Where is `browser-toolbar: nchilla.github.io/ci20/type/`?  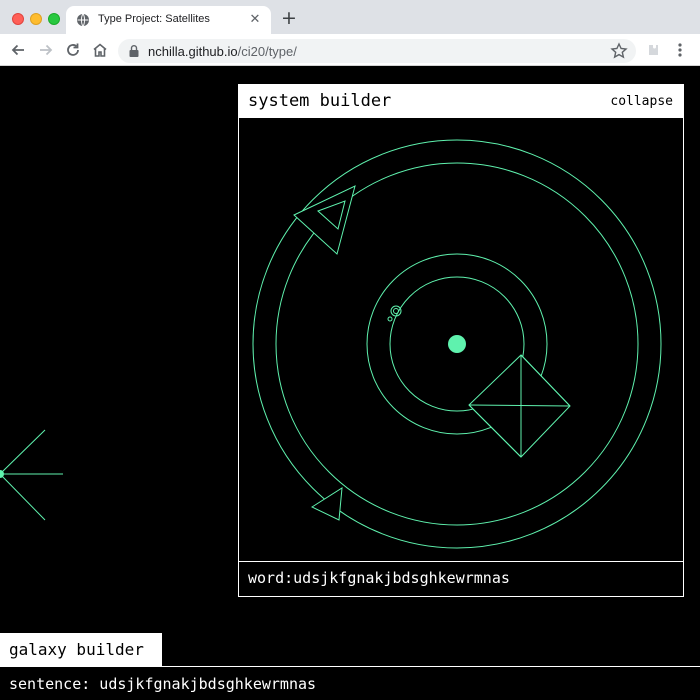
browser-toolbar: nchilla.github.io/ci20/type/ is located at coordinates (350, 50).